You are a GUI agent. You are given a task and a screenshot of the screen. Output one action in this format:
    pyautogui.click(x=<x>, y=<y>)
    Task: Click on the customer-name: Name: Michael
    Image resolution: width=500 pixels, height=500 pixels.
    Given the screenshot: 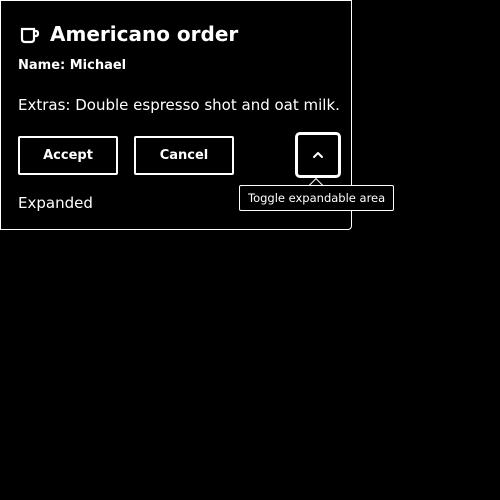 What is the action you would take?
    pyautogui.click(x=72, y=65)
    